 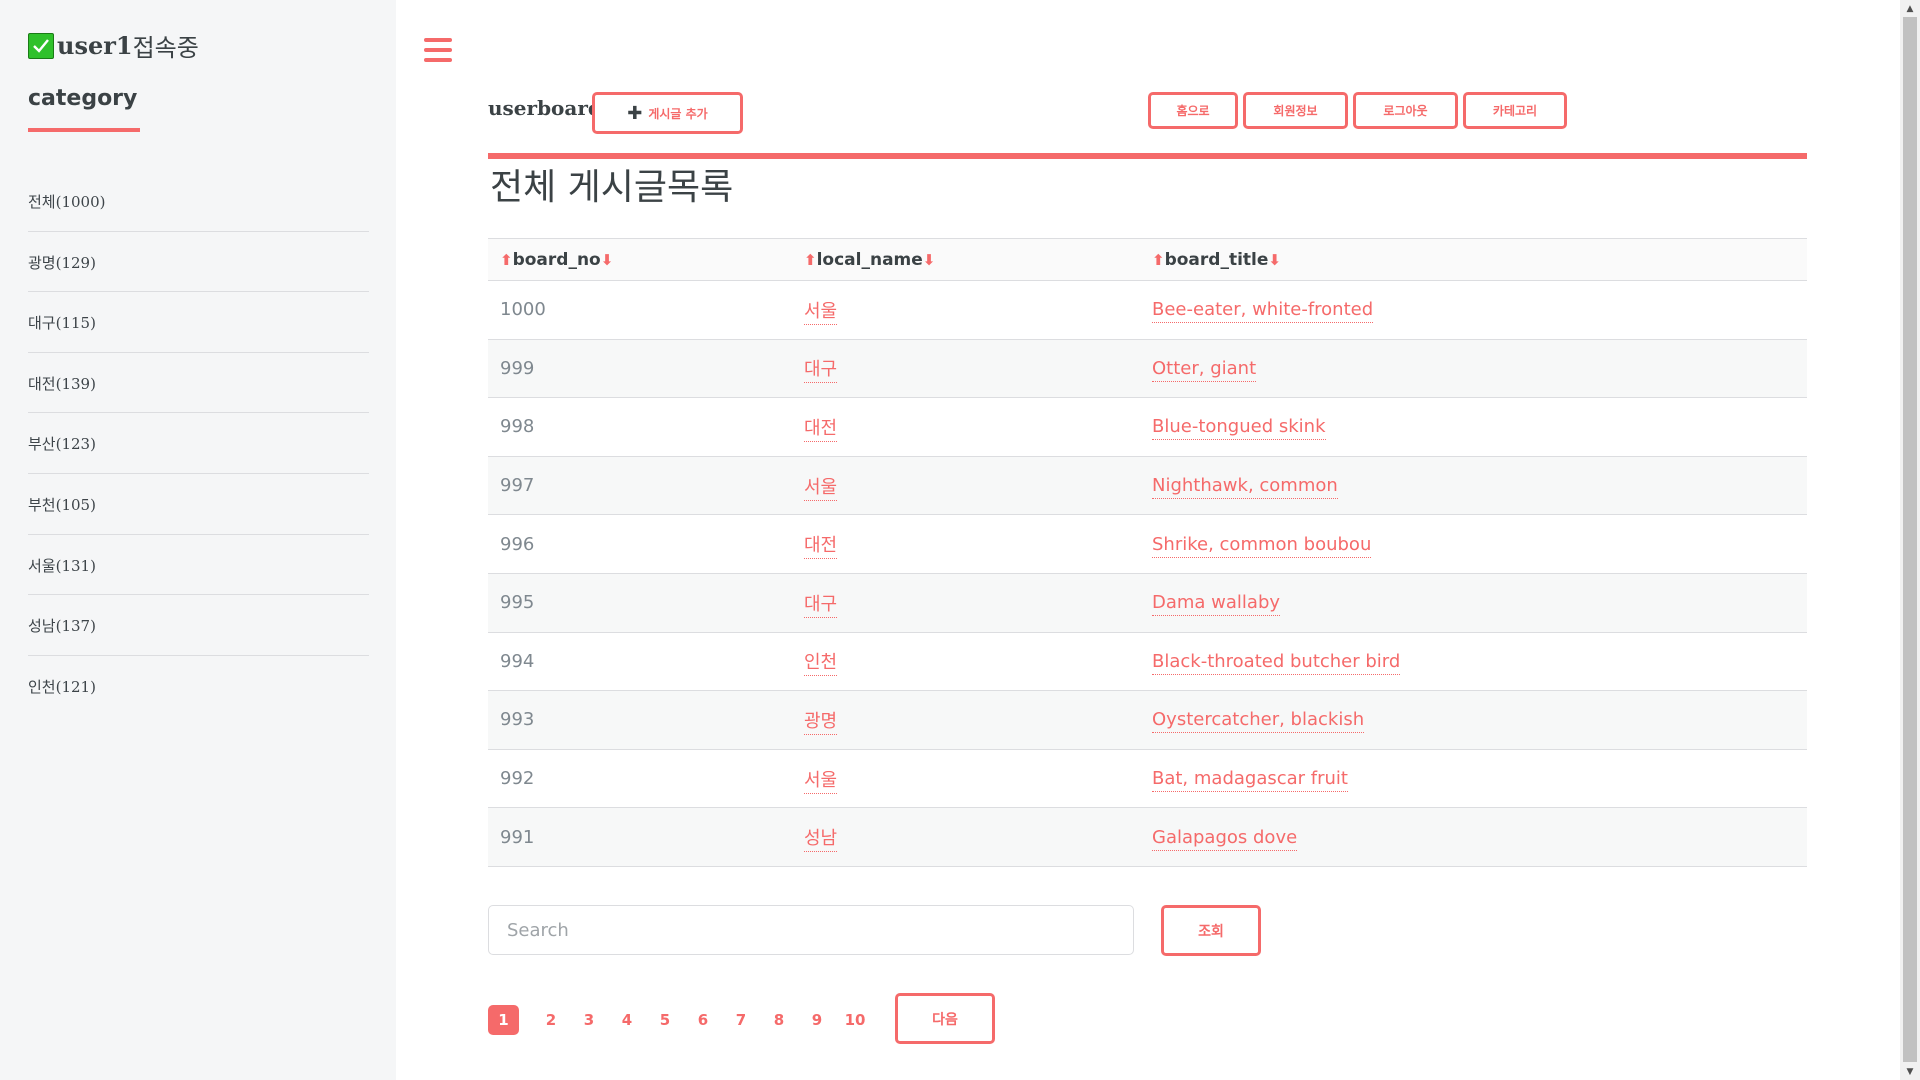 What do you see at coordinates (821, 722) in the screenshot?
I see `local-name-link: 광명` at bounding box center [821, 722].